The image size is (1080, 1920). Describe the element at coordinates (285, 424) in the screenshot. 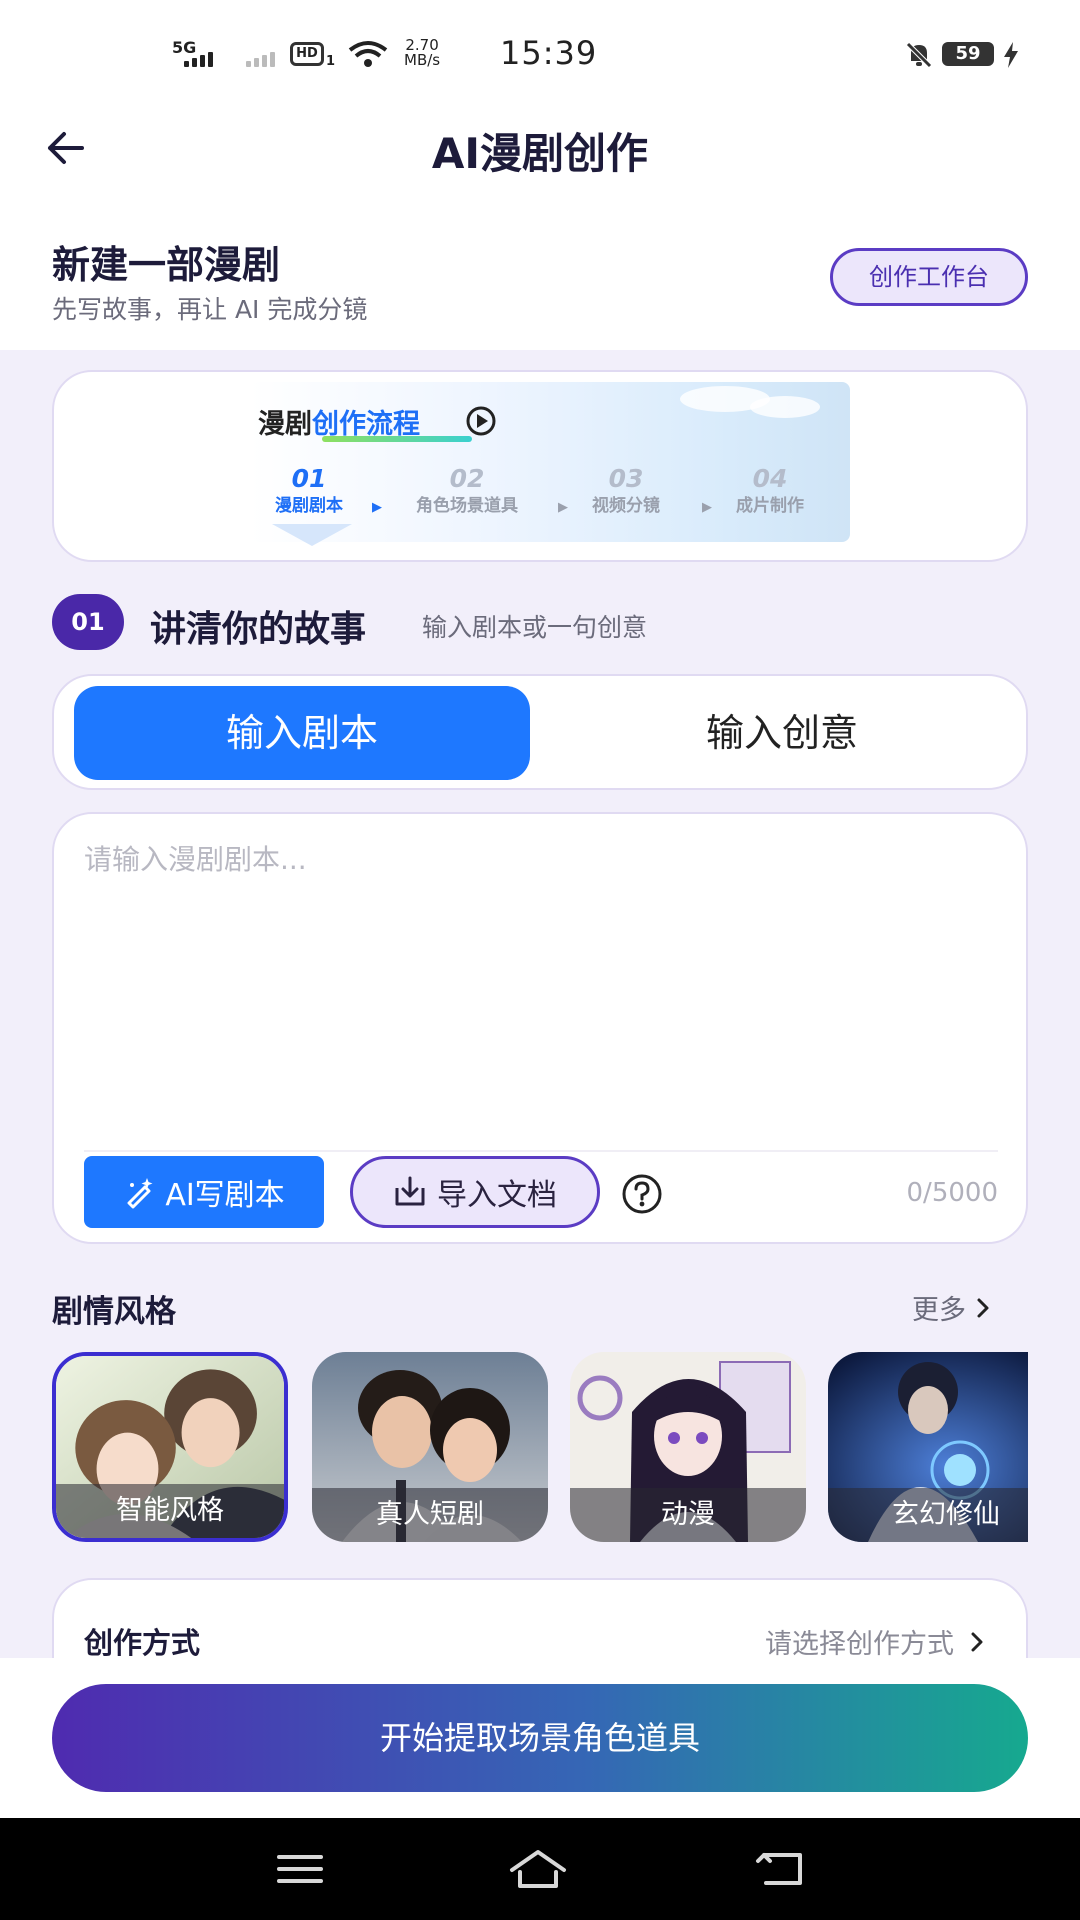

I see `flow-title-part1: 漫剧` at that location.